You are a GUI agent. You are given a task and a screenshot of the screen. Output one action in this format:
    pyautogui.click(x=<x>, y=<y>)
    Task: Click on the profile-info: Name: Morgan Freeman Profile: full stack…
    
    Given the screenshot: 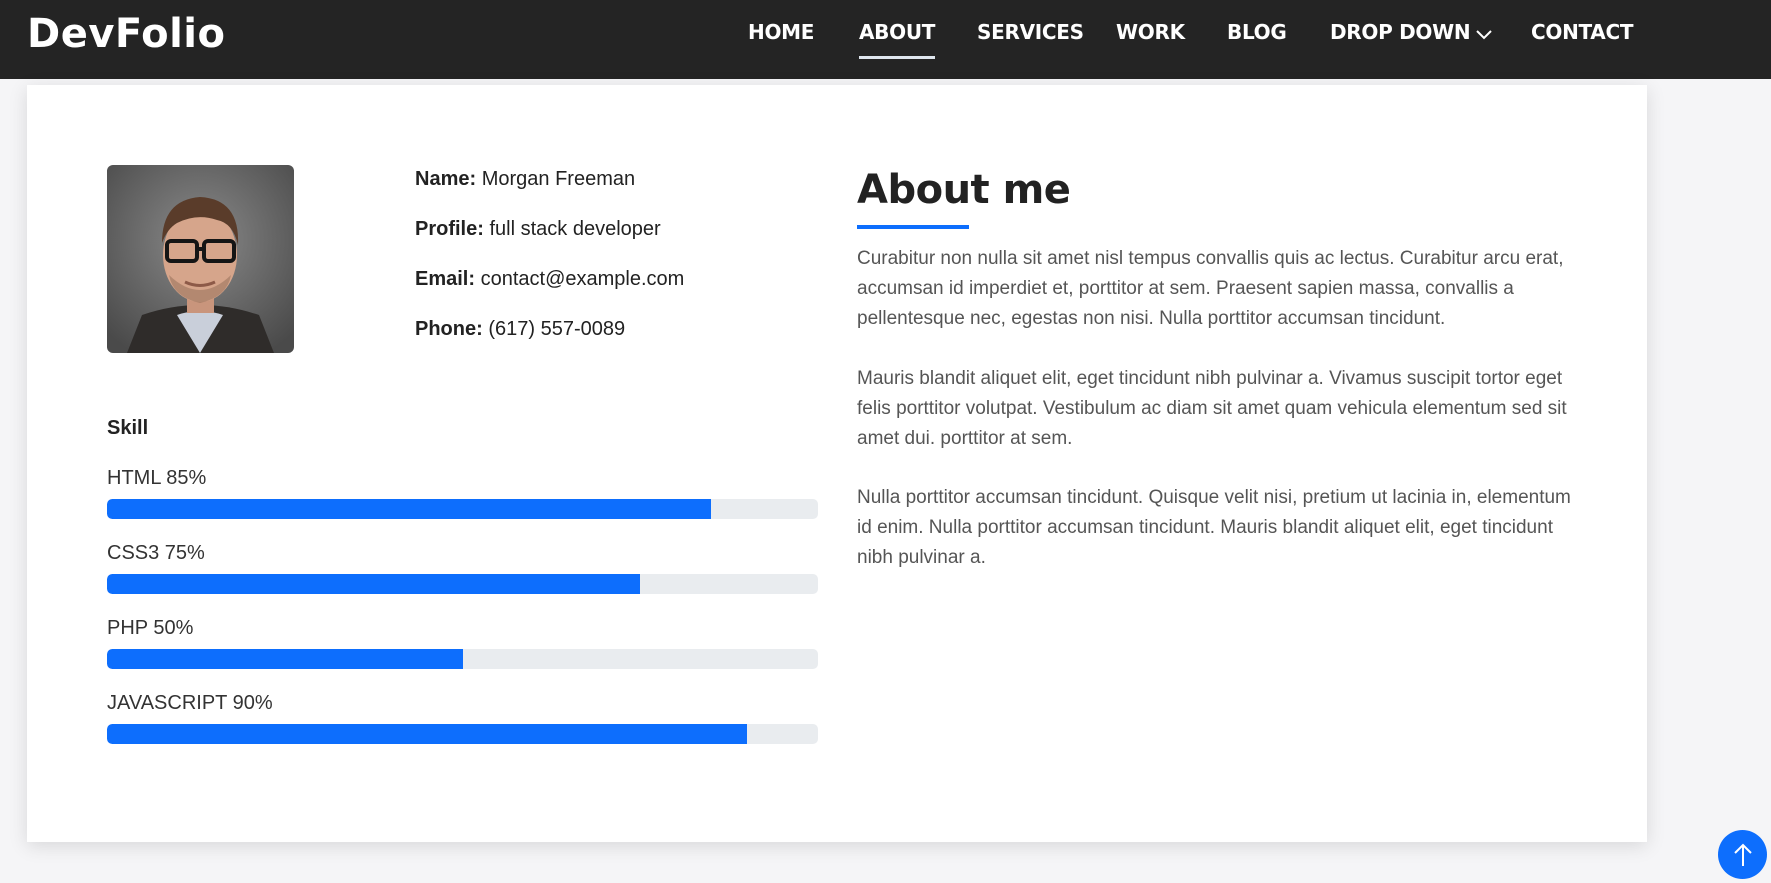 What is the action you would take?
    pyautogui.click(x=549, y=268)
    